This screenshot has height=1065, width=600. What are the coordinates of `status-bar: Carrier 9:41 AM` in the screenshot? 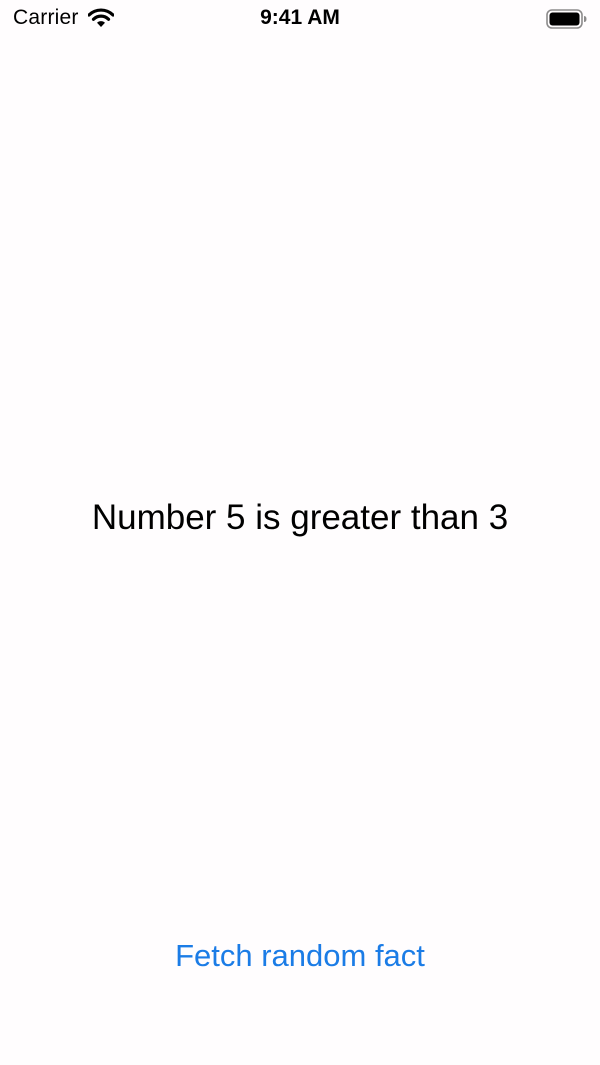 It's located at (300, 20).